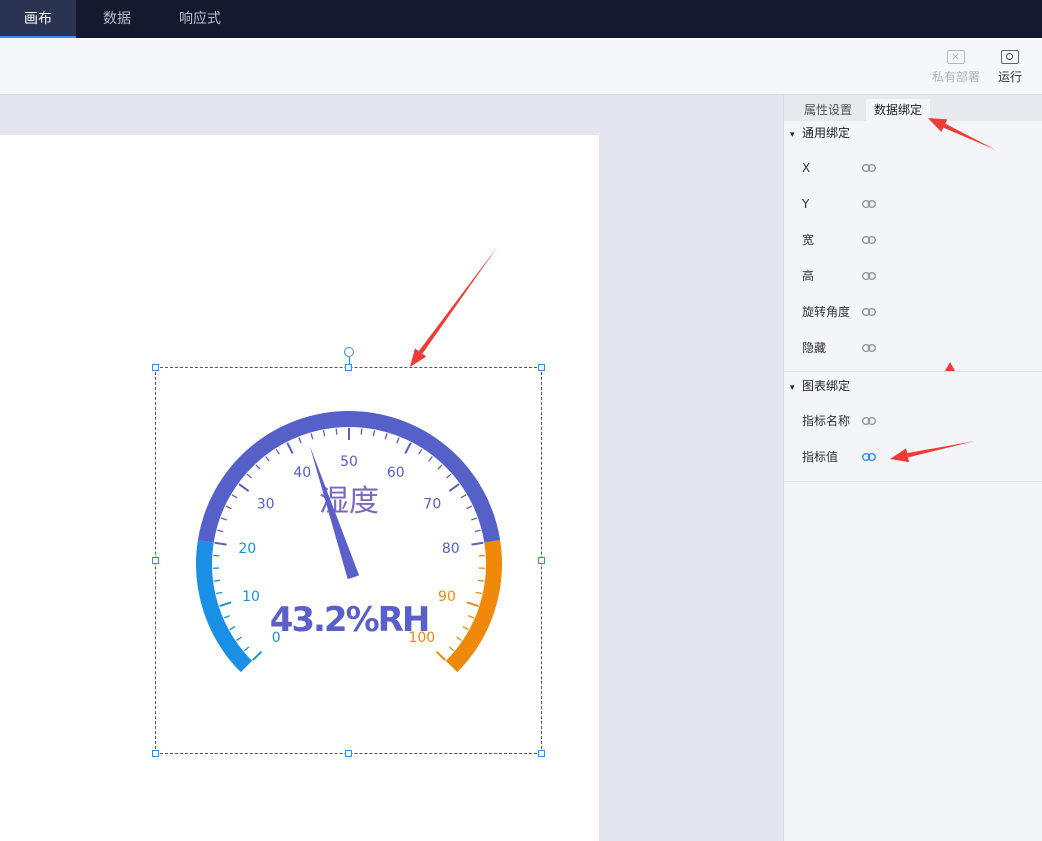 The height and width of the screenshot is (841, 1042). What do you see at coordinates (1010, 57) in the screenshot?
I see `preview-icon` at bounding box center [1010, 57].